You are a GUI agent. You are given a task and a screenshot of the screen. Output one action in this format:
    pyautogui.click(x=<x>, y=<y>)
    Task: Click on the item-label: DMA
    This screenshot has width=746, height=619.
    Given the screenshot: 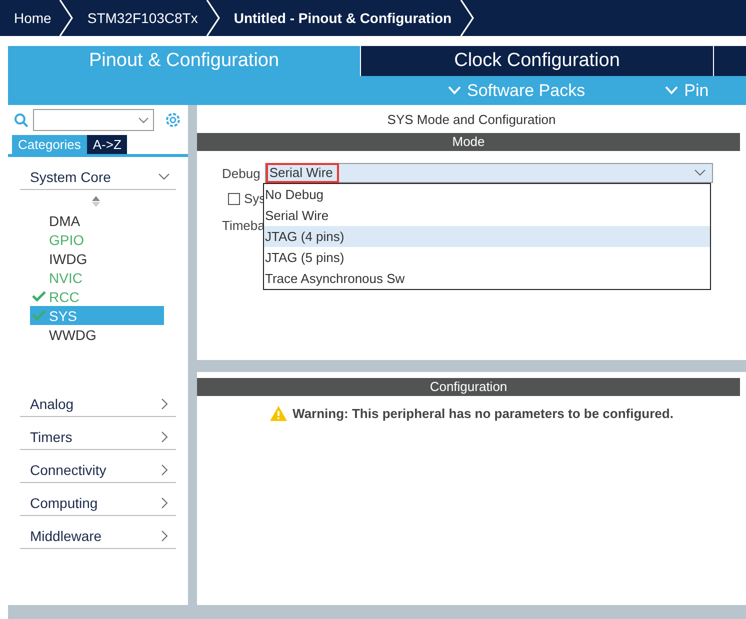 What is the action you would take?
    pyautogui.click(x=64, y=220)
    